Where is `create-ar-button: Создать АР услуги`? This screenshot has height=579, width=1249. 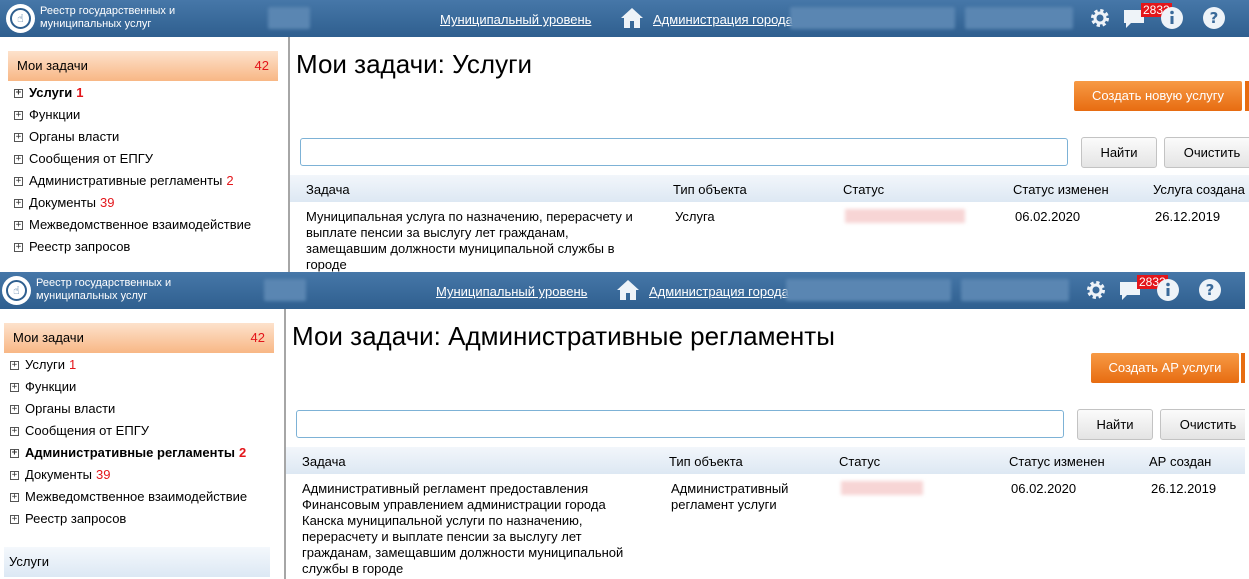
create-ar-button: Создать АР услуги is located at coordinates (1165, 368).